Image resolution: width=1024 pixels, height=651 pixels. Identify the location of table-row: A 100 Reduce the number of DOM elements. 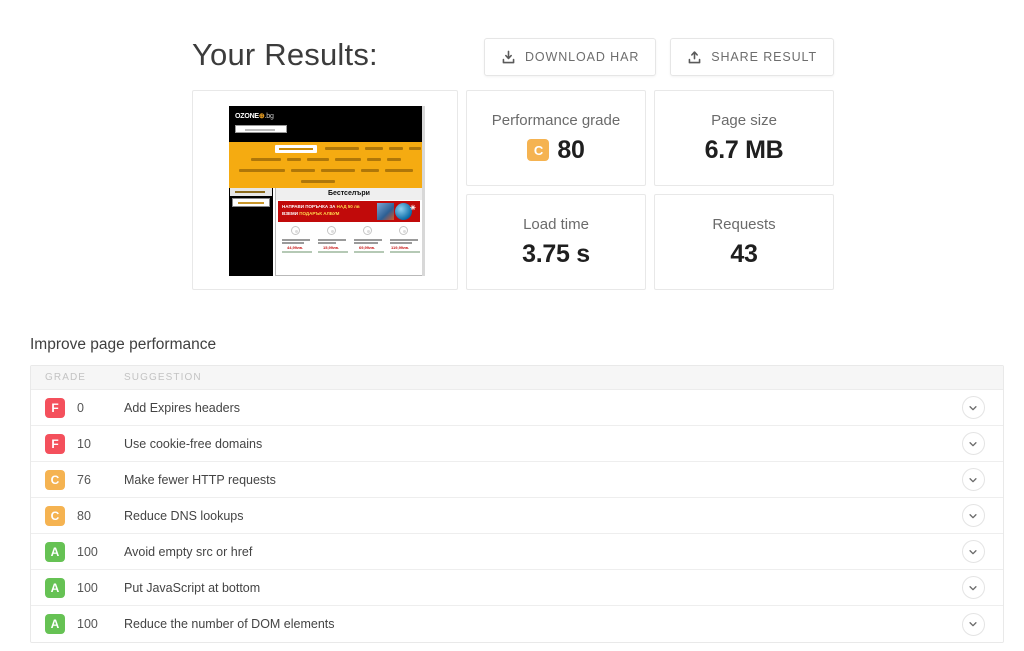
(517, 624).